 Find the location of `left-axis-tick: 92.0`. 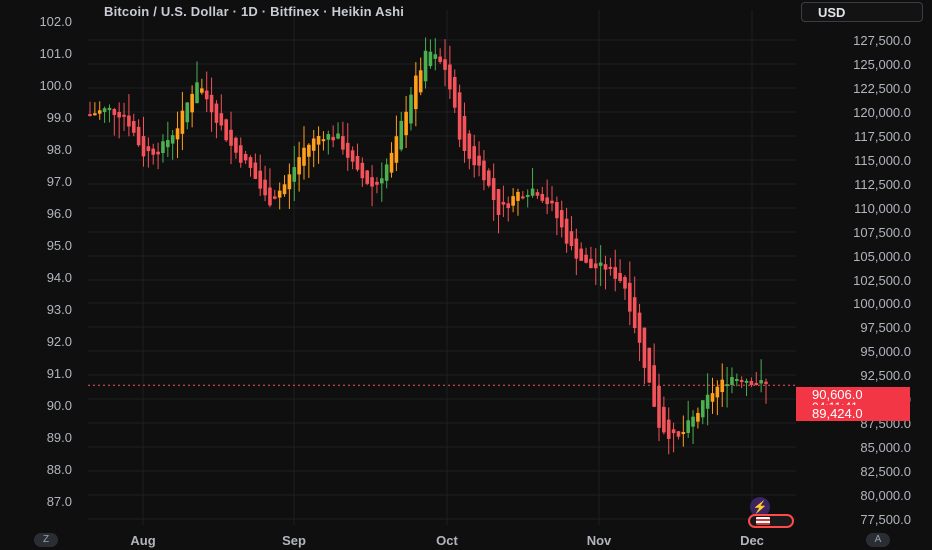

left-axis-tick: 92.0 is located at coordinates (59, 341).